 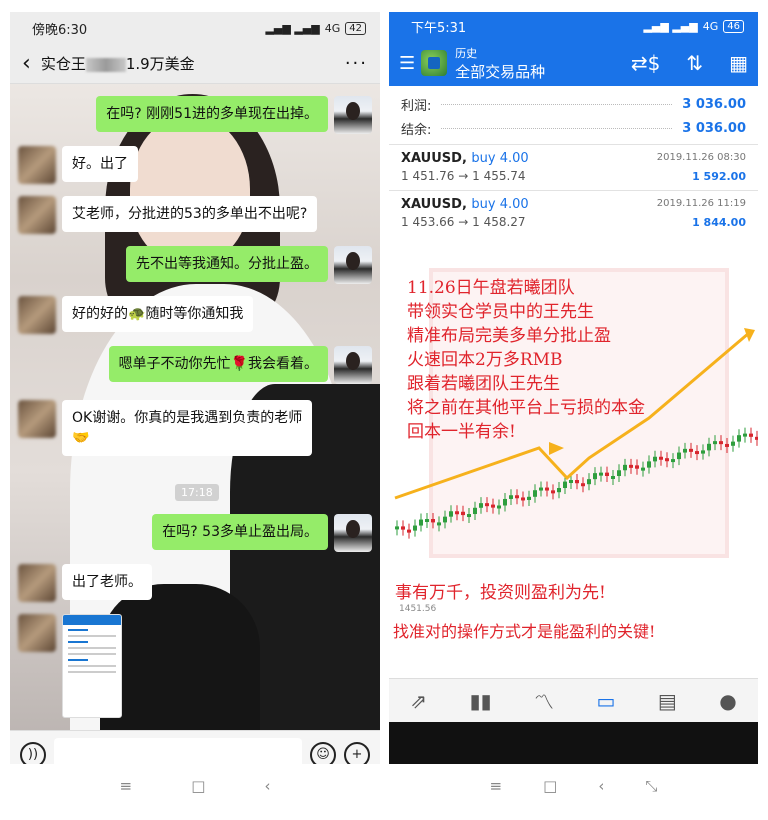 I want to click on profit-value: 3 036.00, so click(x=714, y=104).